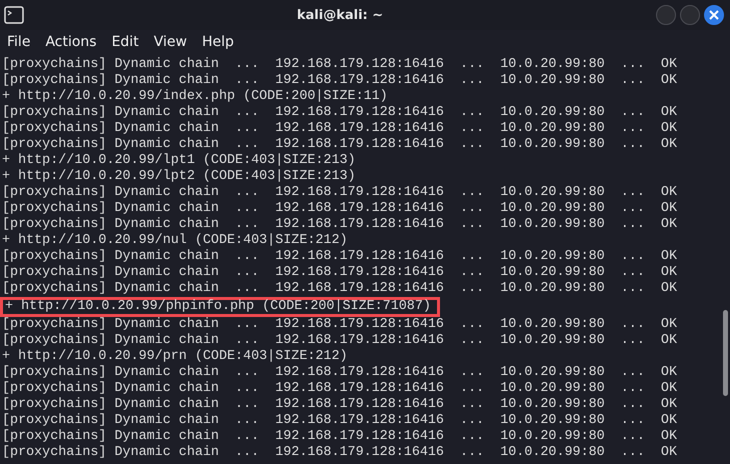 Image resolution: width=730 pixels, height=464 pixels. I want to click on output-line: + http://10.0.20.99/lpt1 (CODE:403|SIZE:213), so click(179, 161).